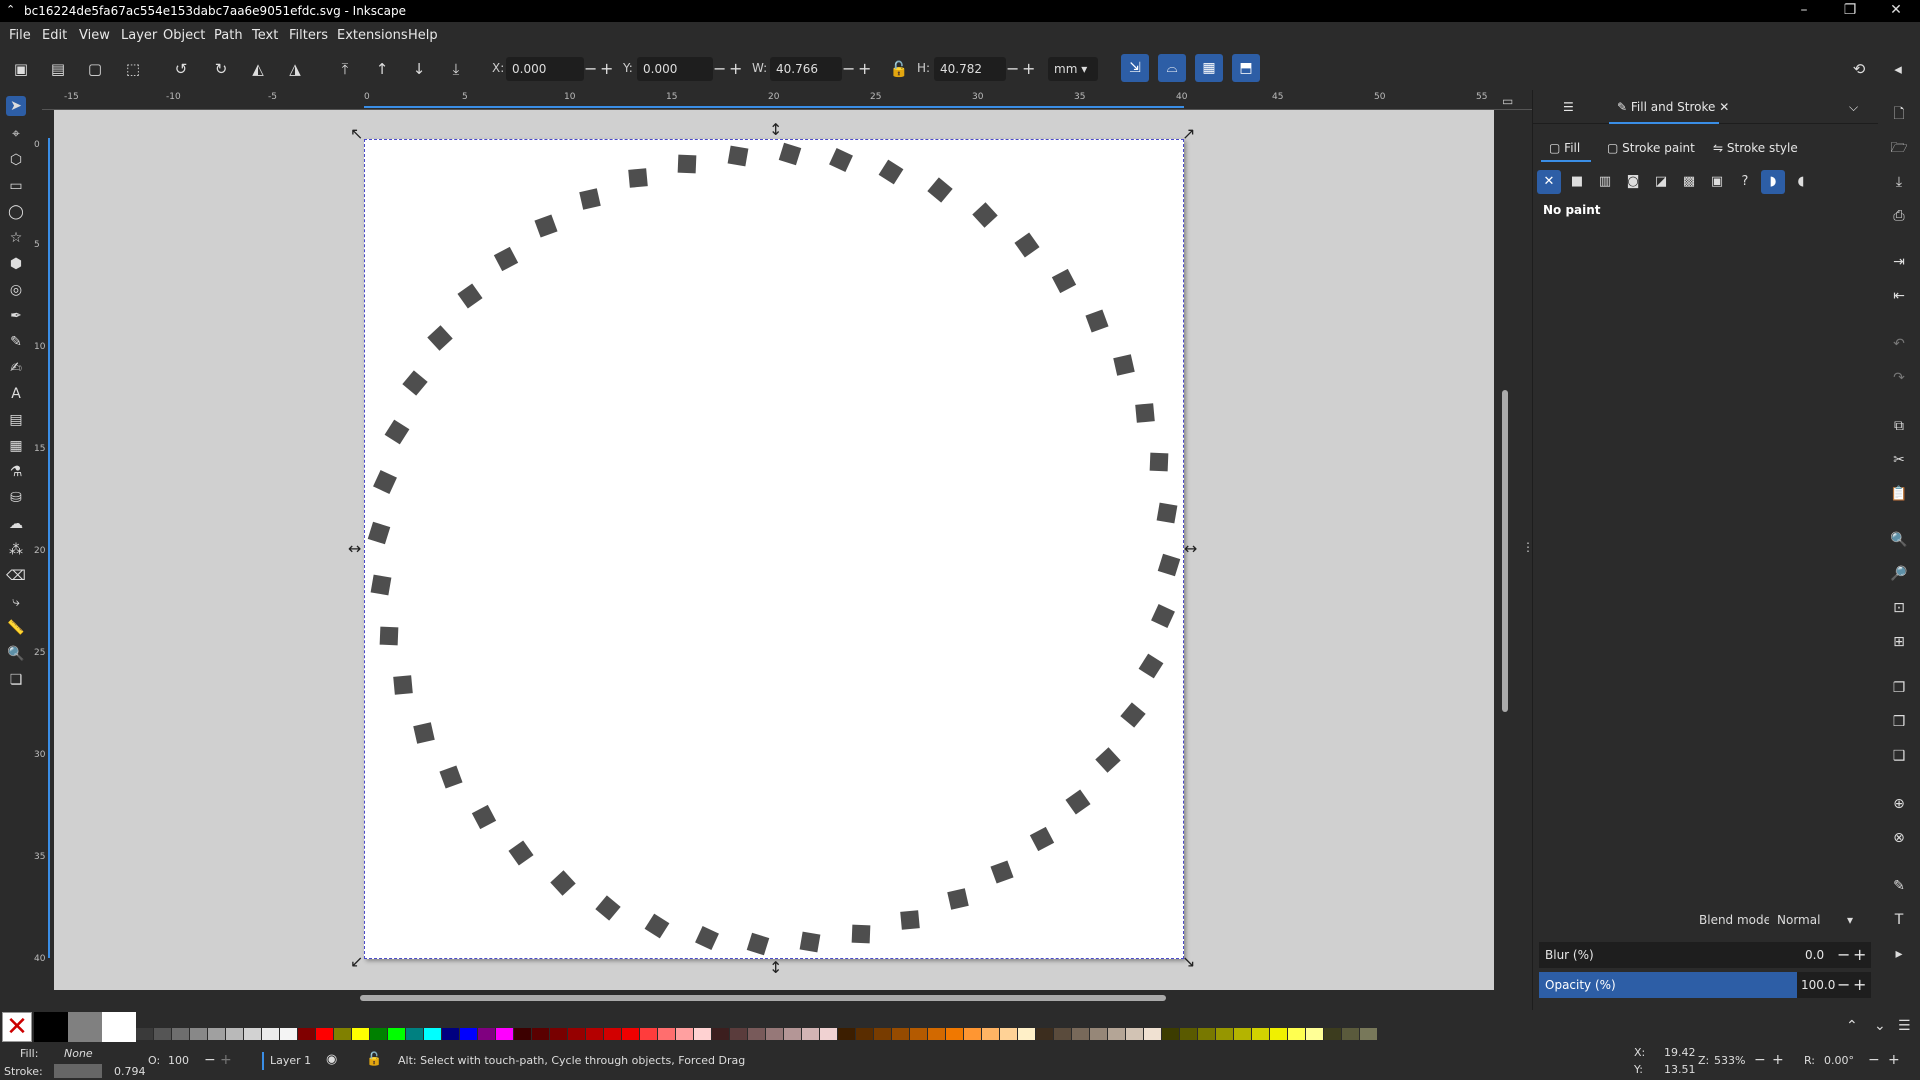 The image size is (1920, 1080). I want to click on y-increment-icon: +, so click(735, 68).